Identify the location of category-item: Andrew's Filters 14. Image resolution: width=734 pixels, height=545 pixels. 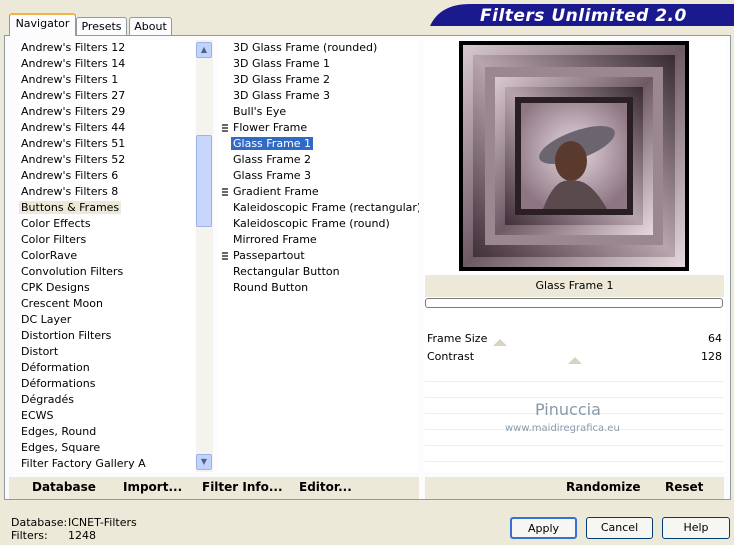
(107, 64).